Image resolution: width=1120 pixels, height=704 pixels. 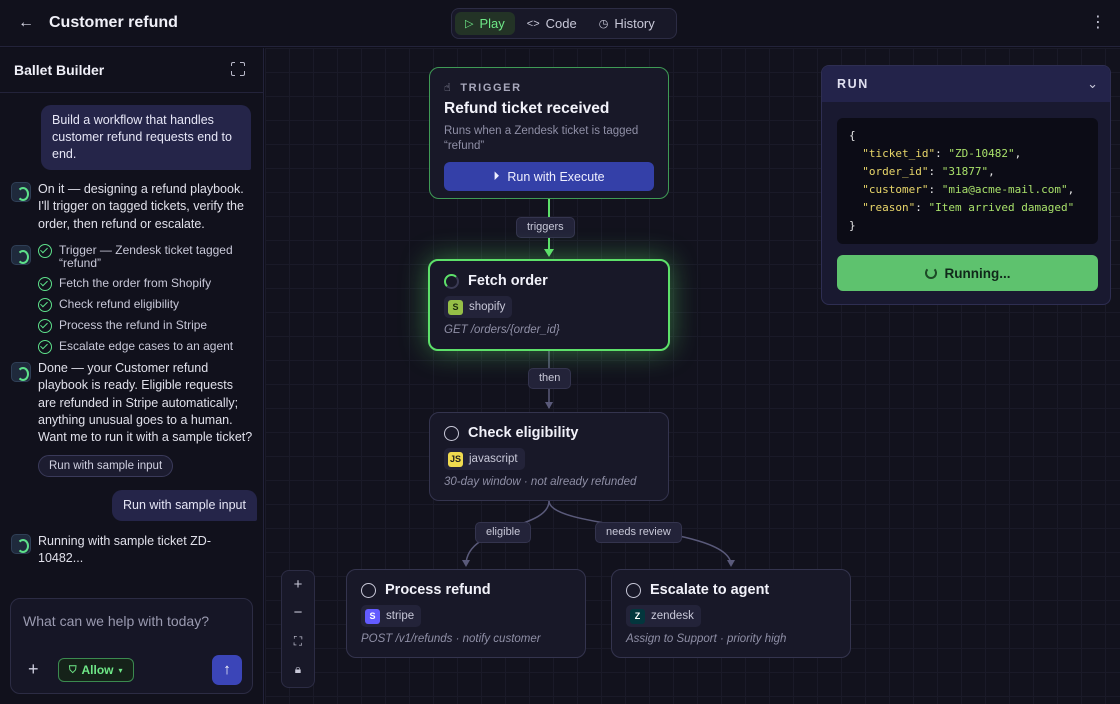 I want to click on javascript-tag-label: javascript, so click(x=493, y=459).